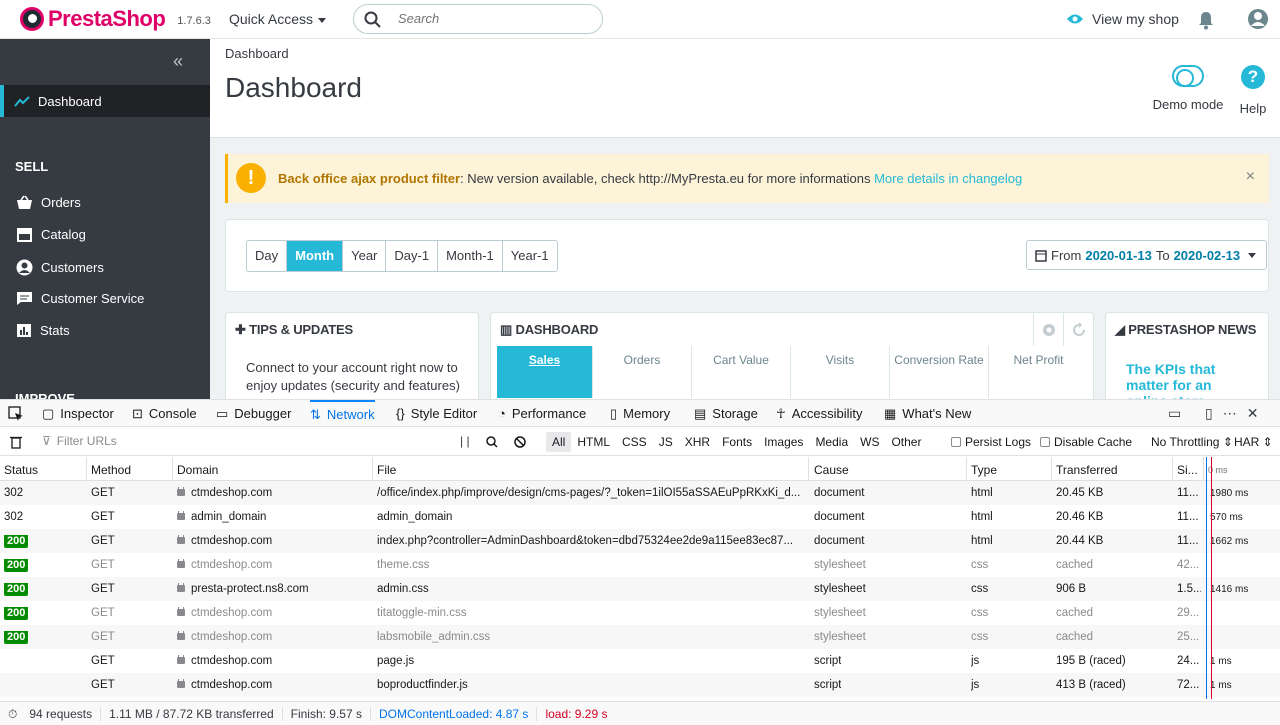 Image resolution: width=1280 pixels, height=725 pixels. I want to click on filter-all: All, so click(559, 442).